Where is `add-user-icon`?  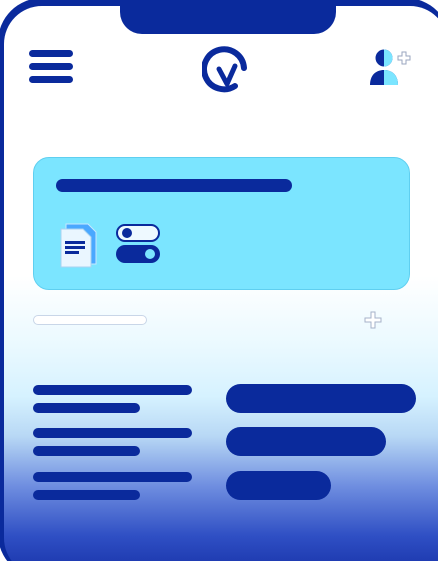 add-user-icon is located at coordinates (390, 68).